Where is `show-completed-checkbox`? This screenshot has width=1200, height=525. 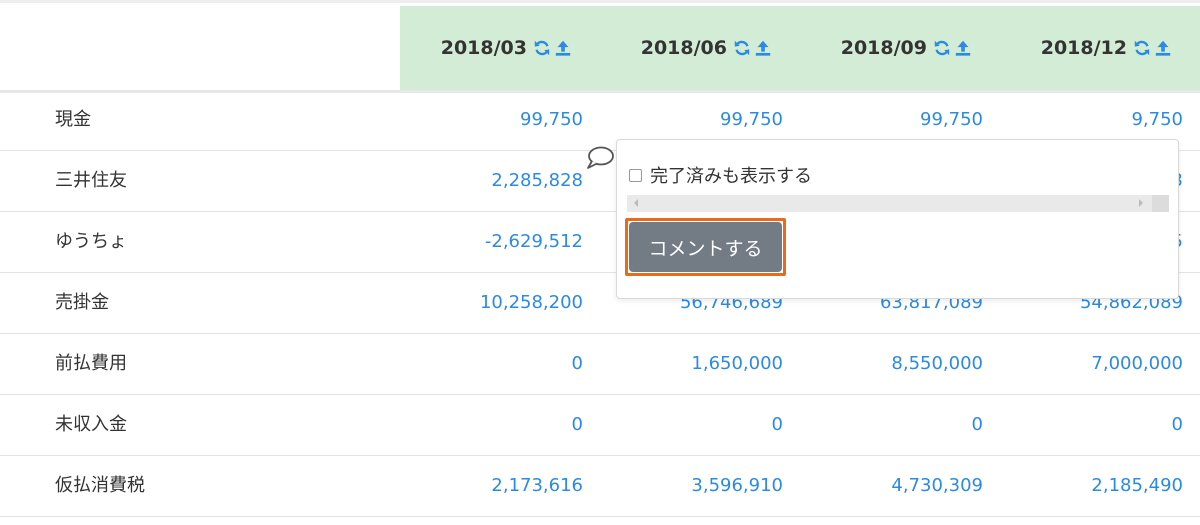 show-completed-checkbox is located at coordinates (635, 175).